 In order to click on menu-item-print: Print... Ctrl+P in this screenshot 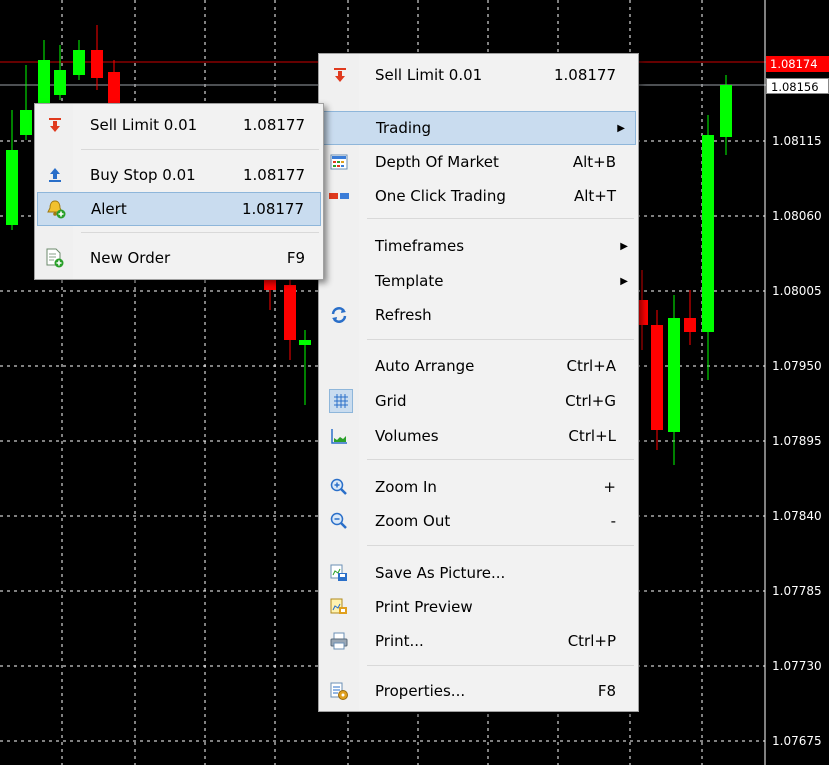, I will do `click(478, 641)`.